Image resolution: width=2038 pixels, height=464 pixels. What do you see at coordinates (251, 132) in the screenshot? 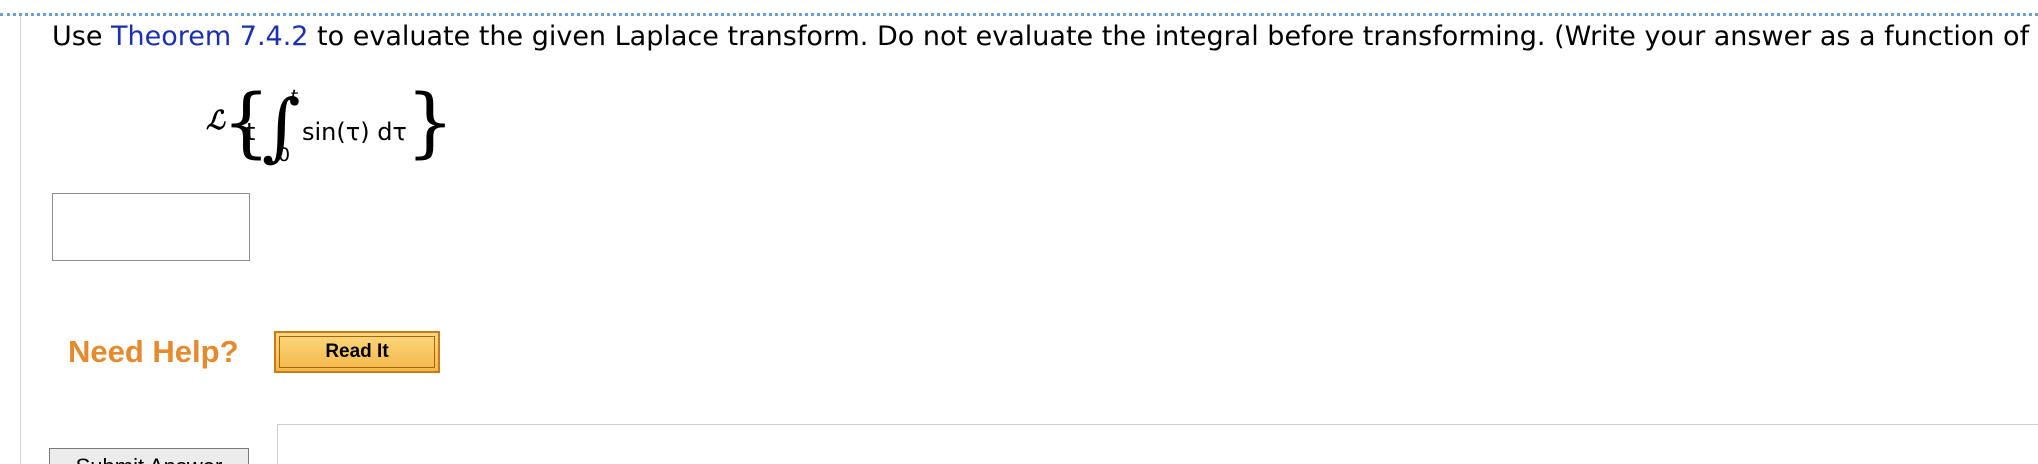
I see `factor-t: t` at bounding box center [251, 132].